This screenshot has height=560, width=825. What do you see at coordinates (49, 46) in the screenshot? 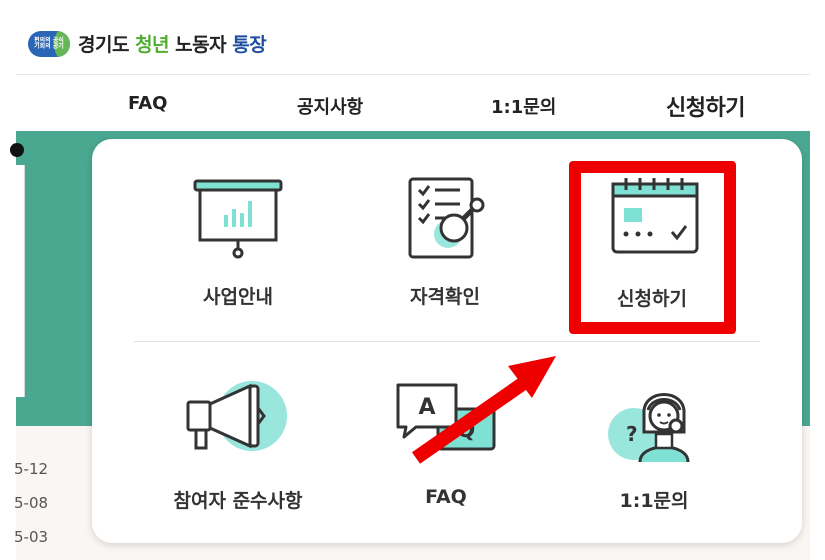
I see `logo-badge-line2: 기회의 공기` at bounding box center [49, 46].